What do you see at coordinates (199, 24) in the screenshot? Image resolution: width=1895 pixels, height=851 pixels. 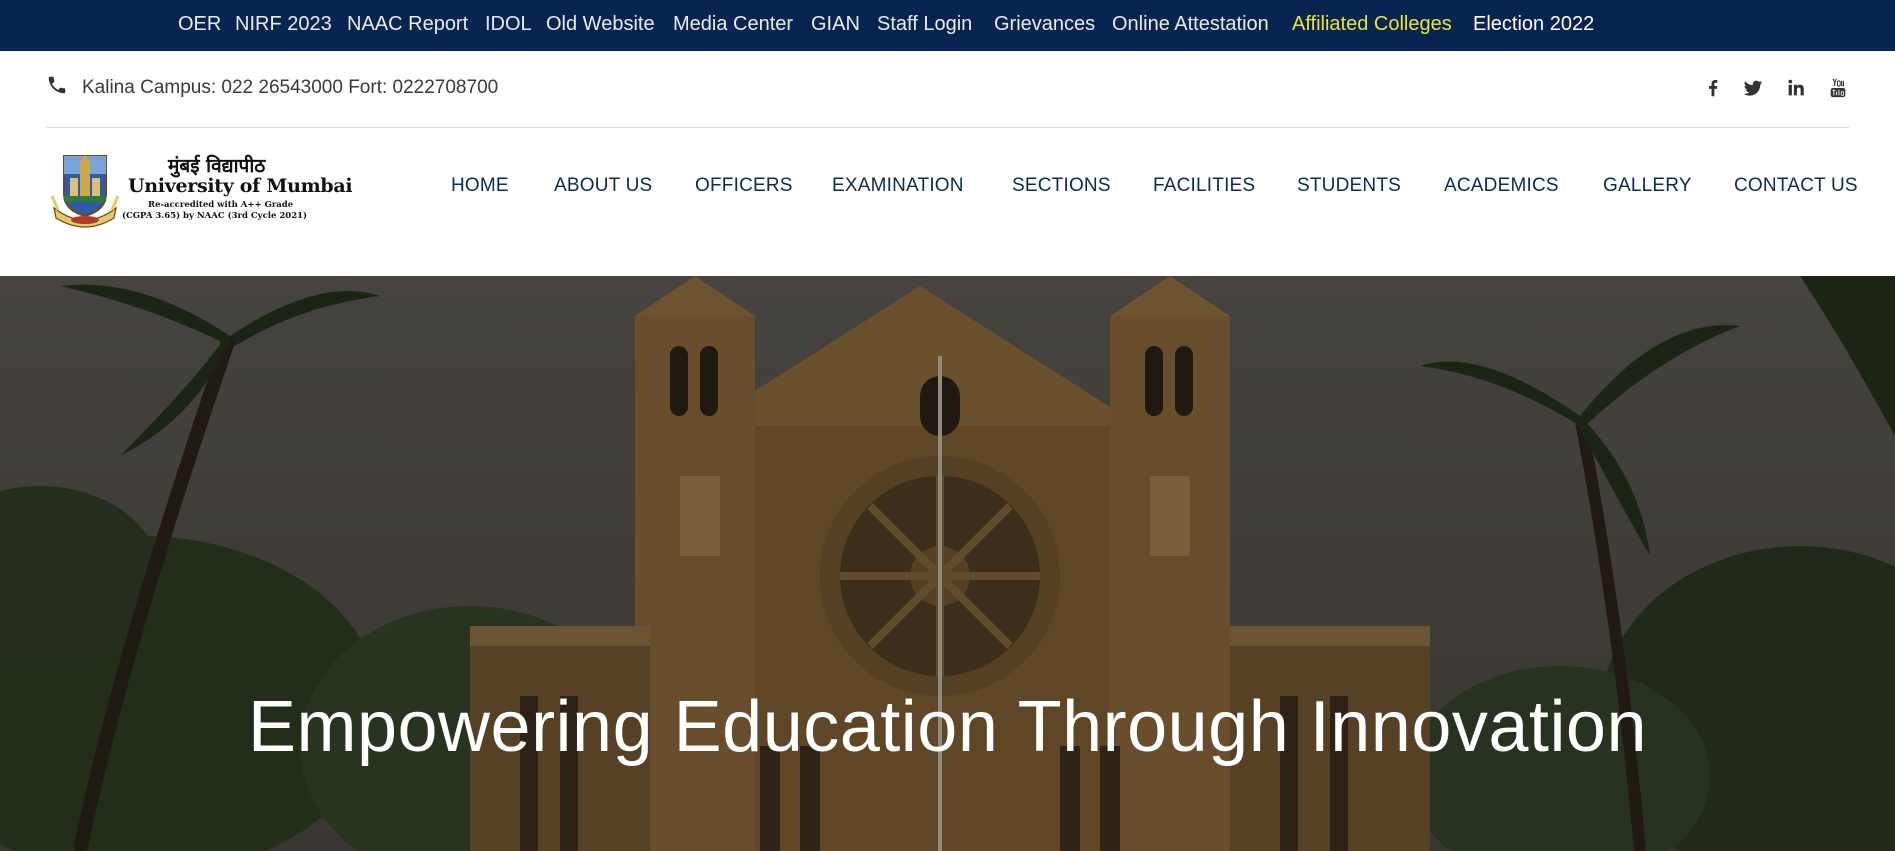 I see `top-link-oer: OER` at bounding box center [199, 24].